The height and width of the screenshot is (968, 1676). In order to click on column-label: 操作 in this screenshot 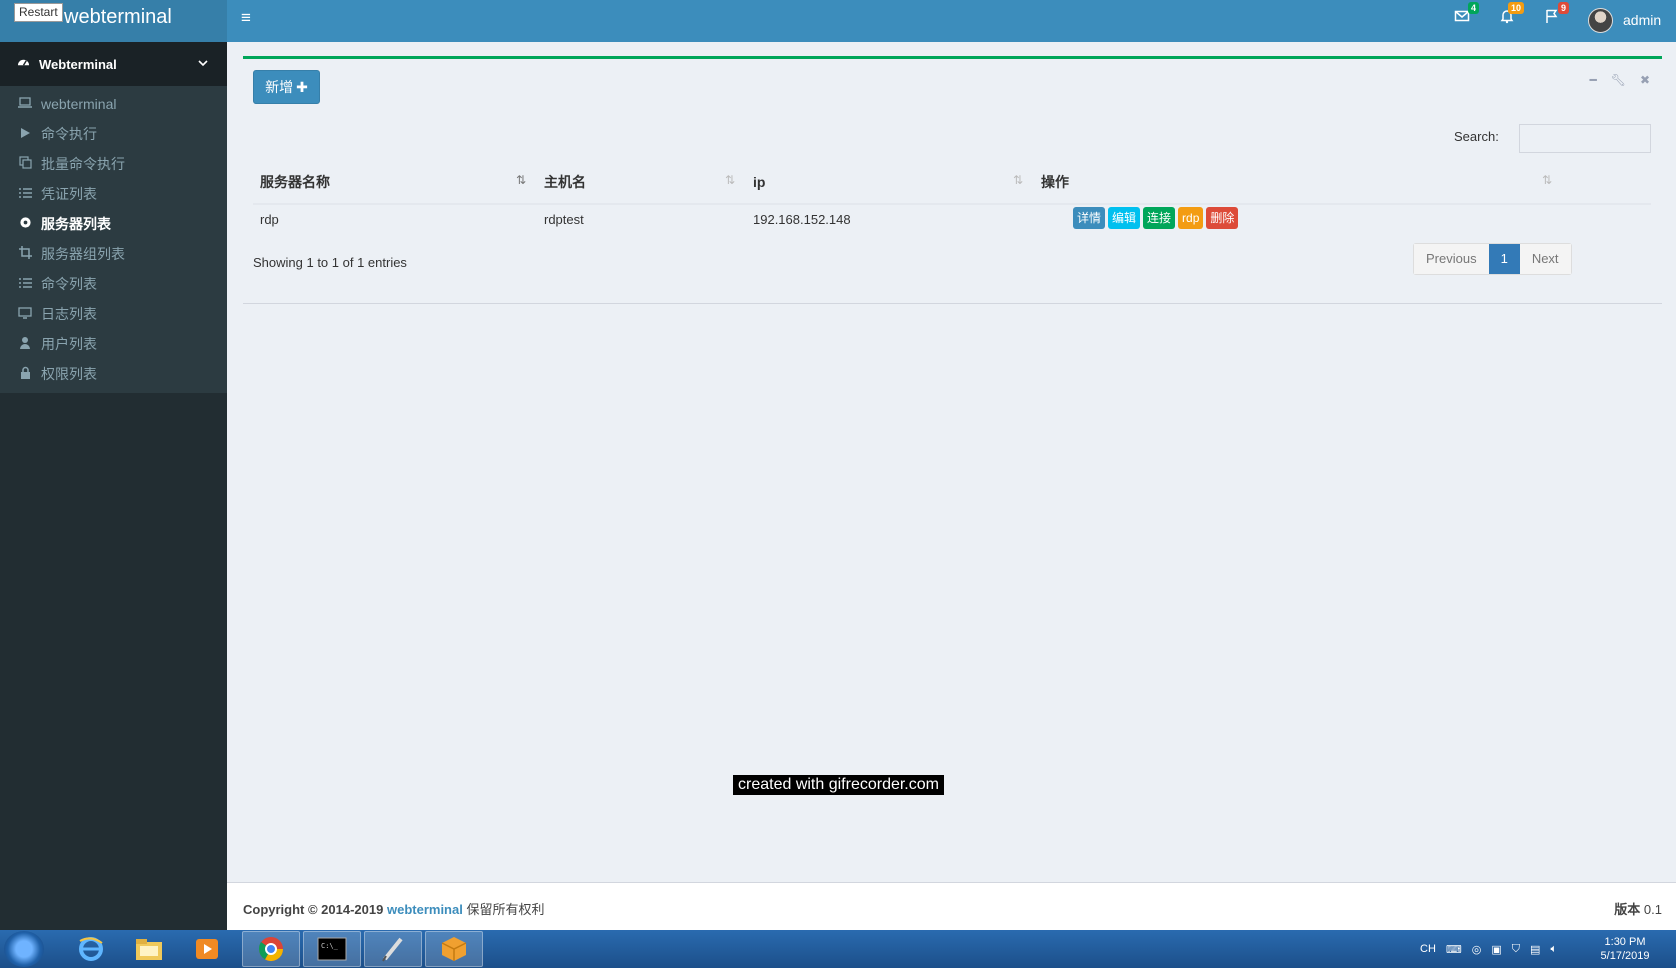, I will do `click(1055, 182)`.